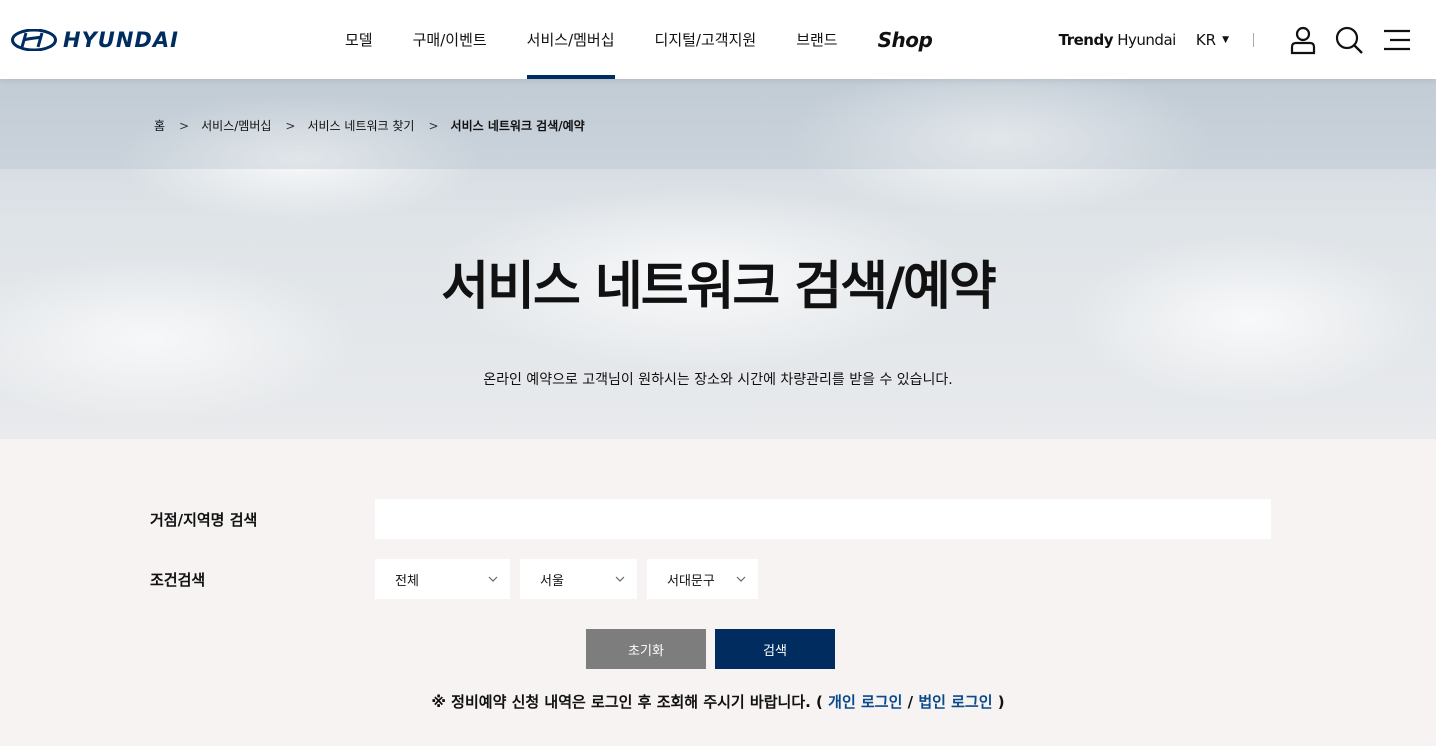 This screenshot has height=746, width=1436. What do you see at coordinates (646, 649) in the screenshot?
I see `reset-button: 초기화` at bounding box center [646, 649].